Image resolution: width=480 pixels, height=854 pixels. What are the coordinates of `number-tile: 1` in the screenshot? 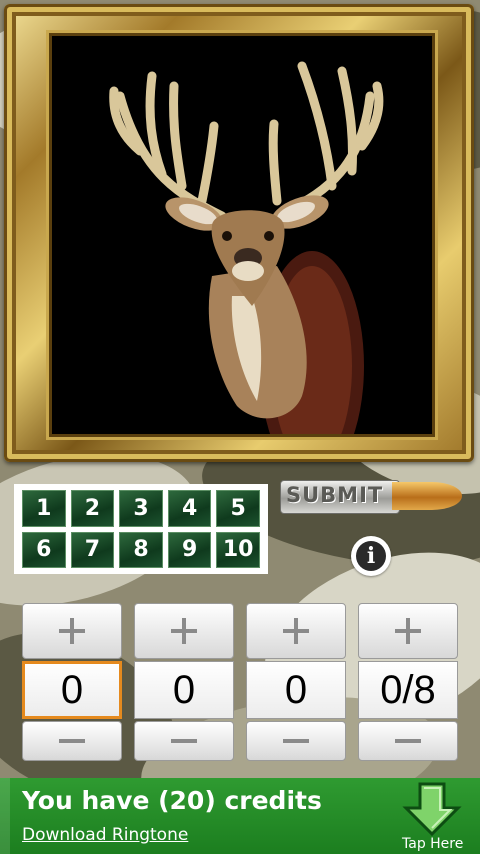 It's located at (44, 508).